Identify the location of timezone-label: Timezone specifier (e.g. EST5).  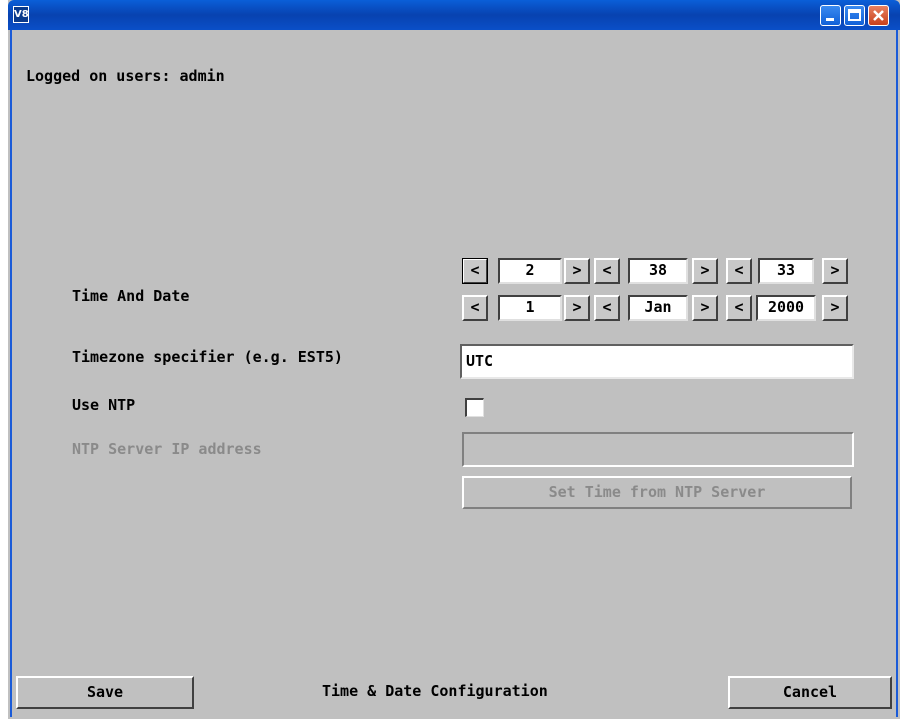
(207, 357).